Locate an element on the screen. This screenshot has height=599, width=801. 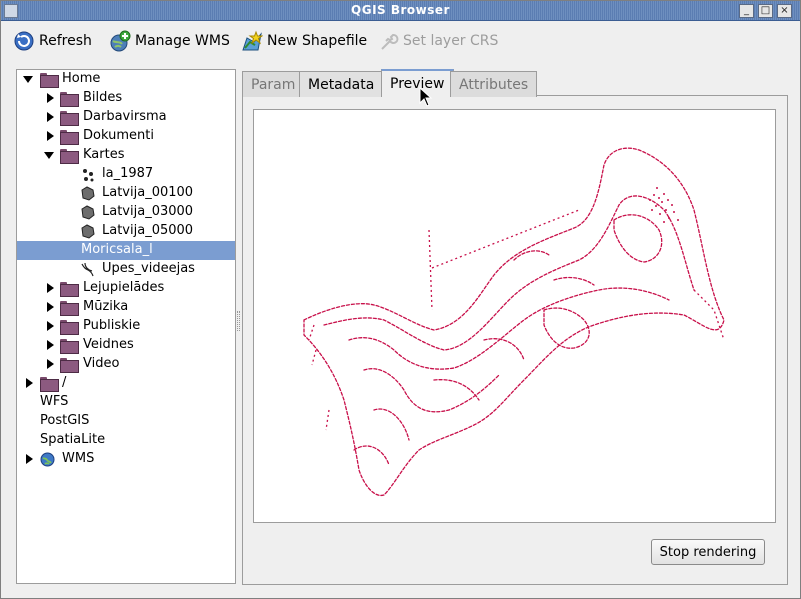
tab-label: Metadata is located at coordinates (341, 84).